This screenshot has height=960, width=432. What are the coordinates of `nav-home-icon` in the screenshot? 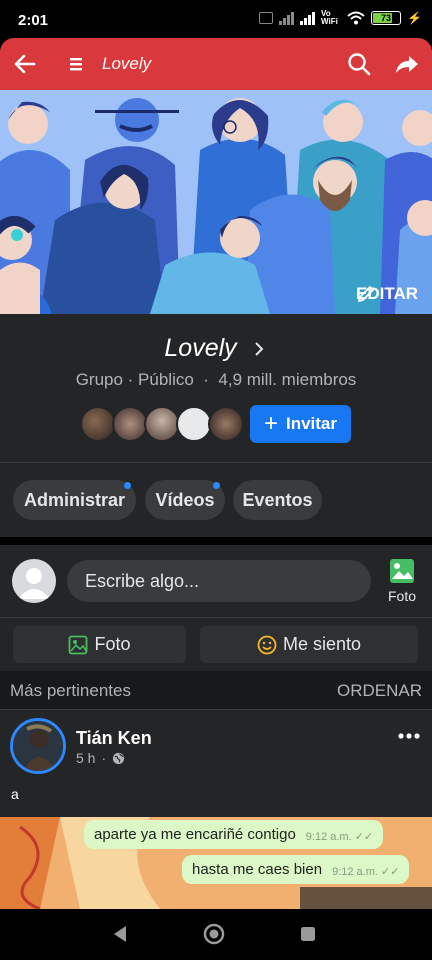 It's located at (214, 934).